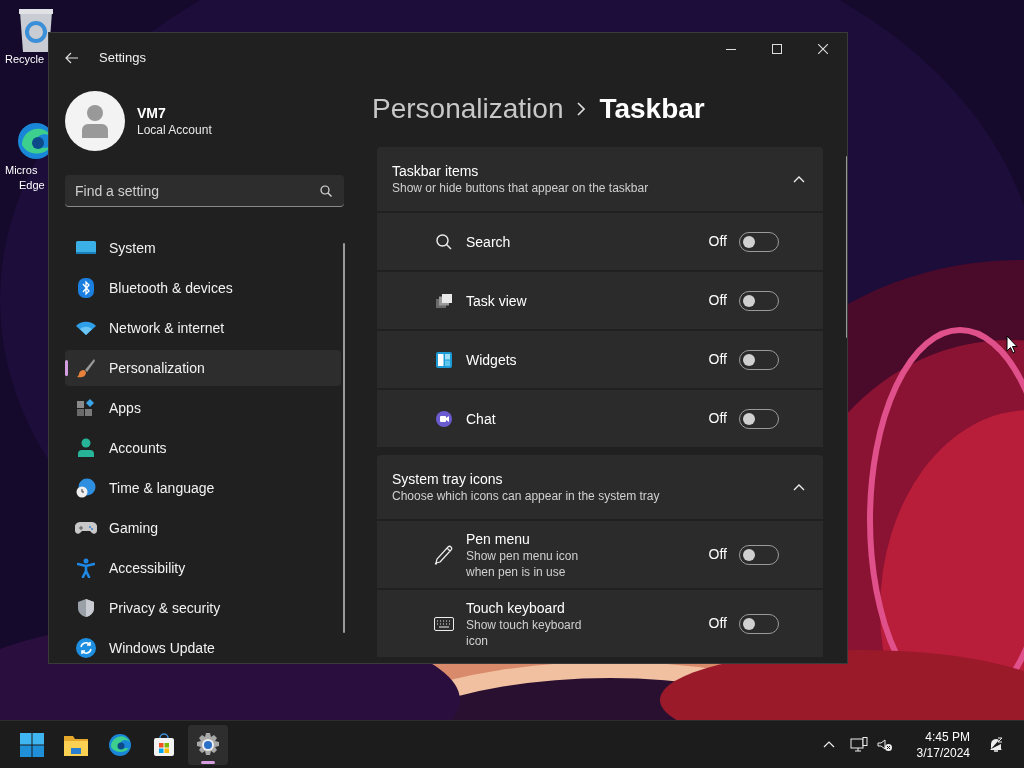 This screenshot has width=1024, height=768. What do you see at coordinates (86, 488) in the screenshot?
I see `globe-clock-icon` at bounding box center [86, 488].